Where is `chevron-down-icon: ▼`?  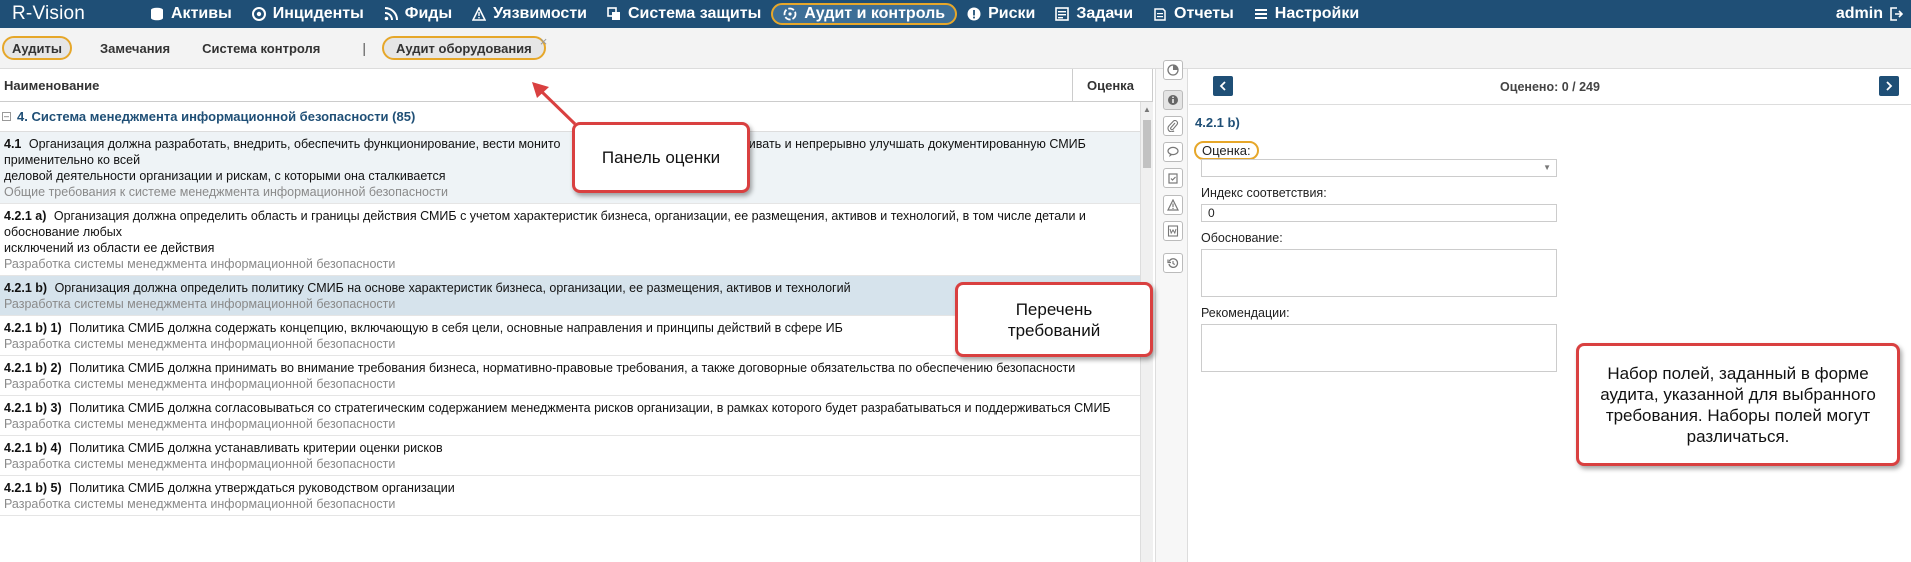 chevron-down-icon: ▼ is located at coordinates (1547, 167).